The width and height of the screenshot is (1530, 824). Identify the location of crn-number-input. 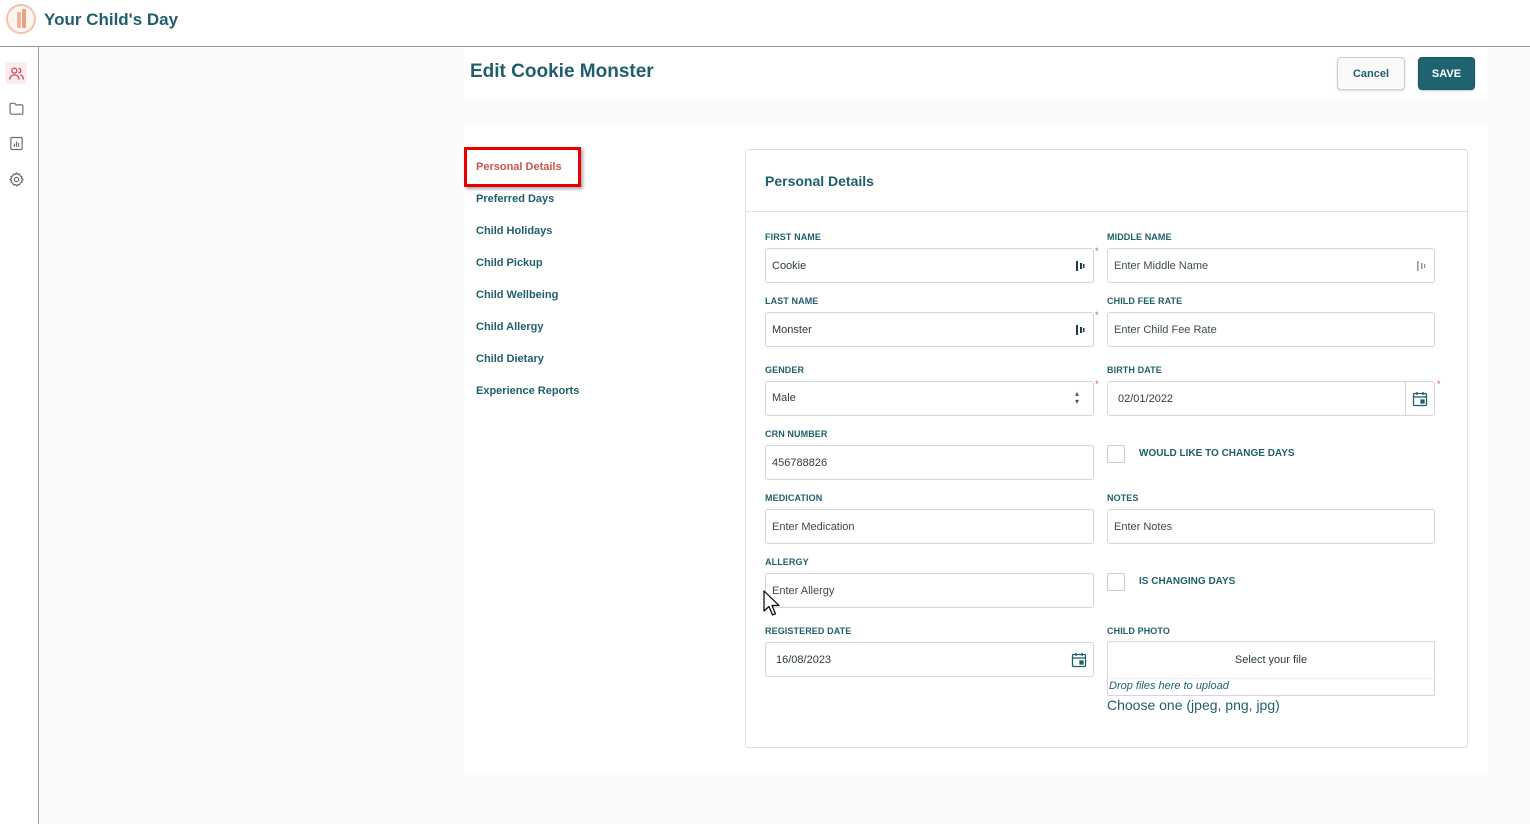
(929, 462).